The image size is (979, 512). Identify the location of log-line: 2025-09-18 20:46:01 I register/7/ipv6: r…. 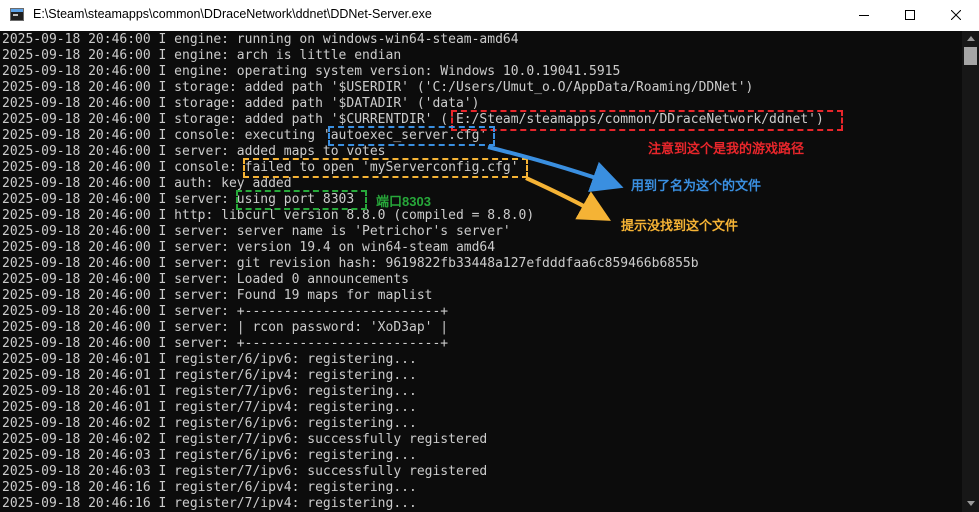
(209, 391).